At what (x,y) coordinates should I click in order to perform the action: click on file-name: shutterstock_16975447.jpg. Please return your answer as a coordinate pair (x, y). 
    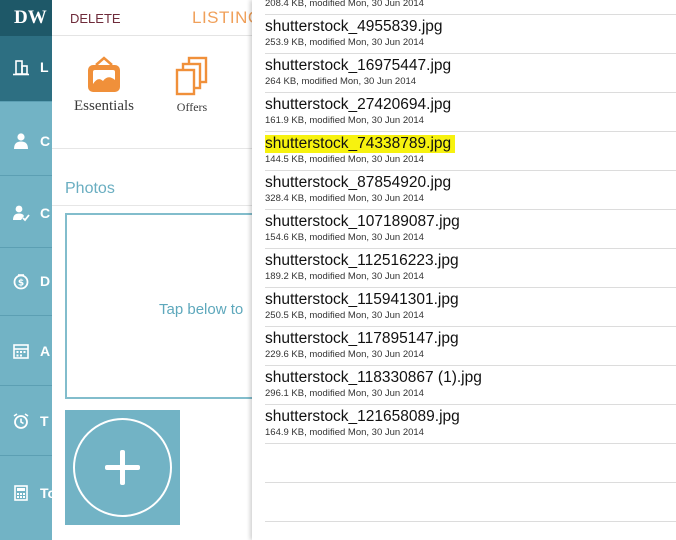
    Looking at the image, I should click on (358, 65).